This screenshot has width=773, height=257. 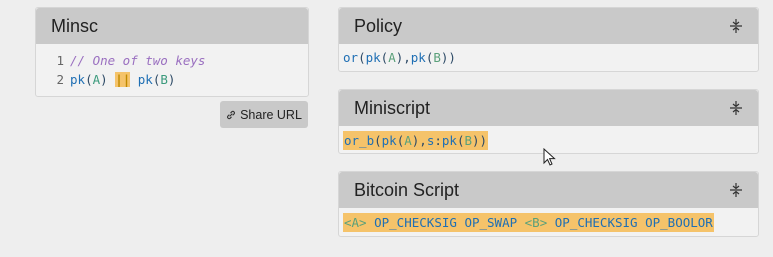 I want to click on line-number: 2, so click(x=60, y=79).